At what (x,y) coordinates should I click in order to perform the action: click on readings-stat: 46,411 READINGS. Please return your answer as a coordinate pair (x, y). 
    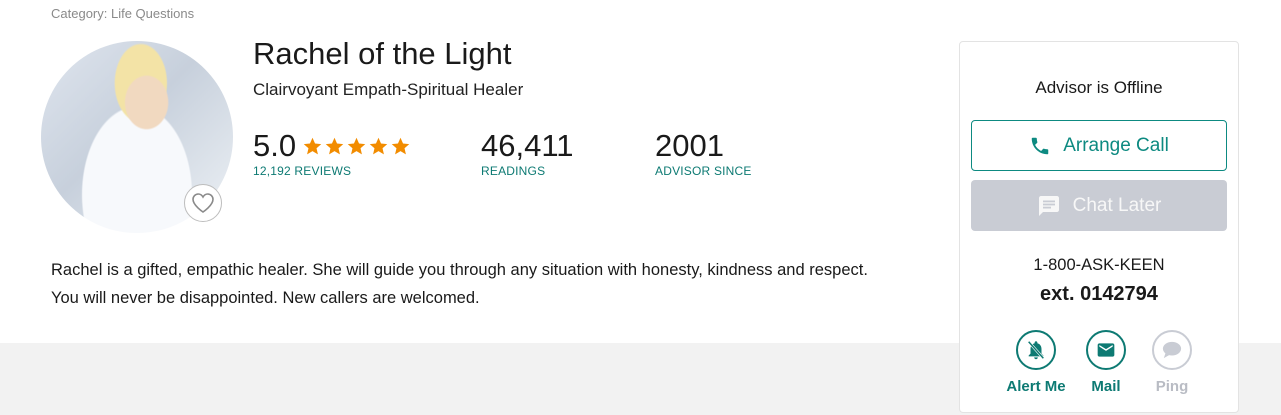
    Looking at the image, I should click on (527, 153).